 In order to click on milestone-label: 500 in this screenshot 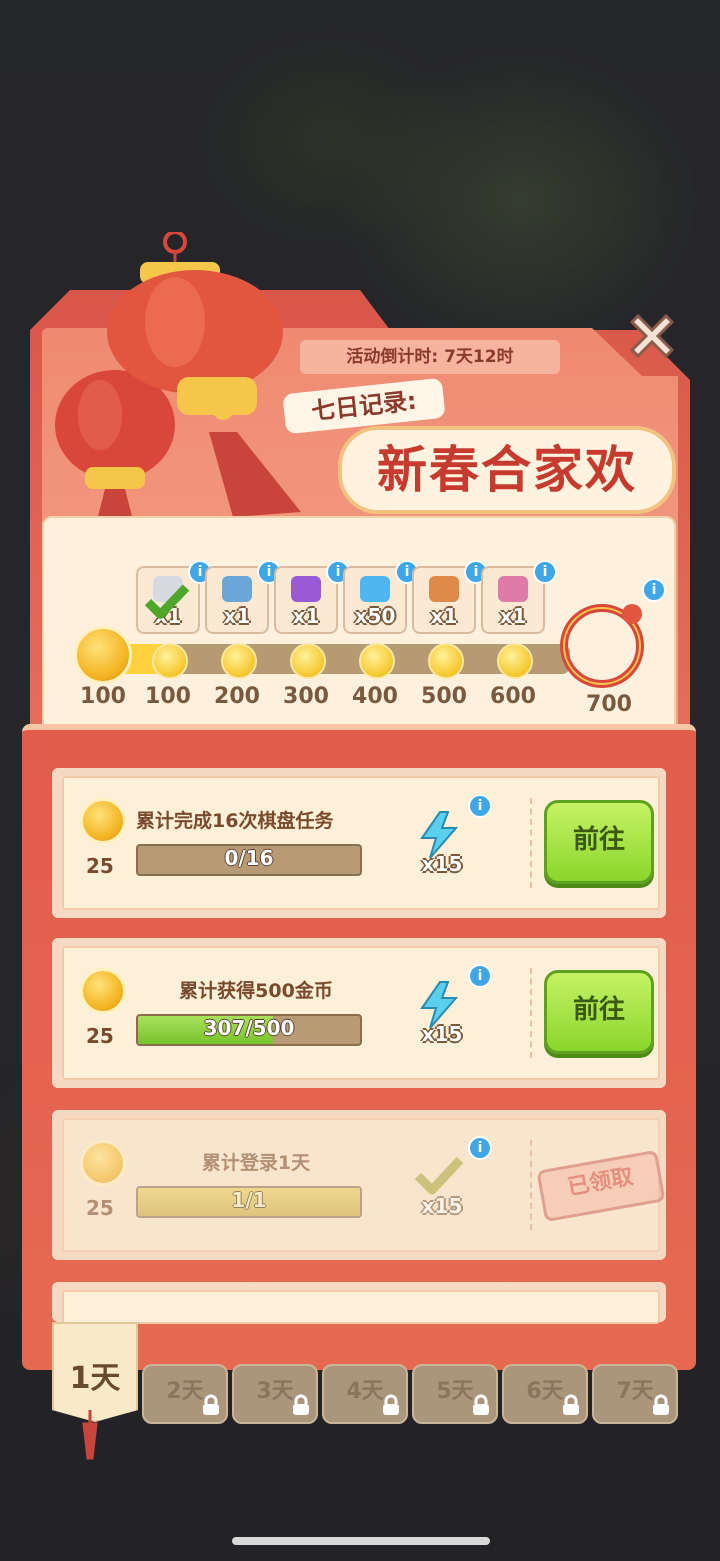, I will do `click(444, 696)`.